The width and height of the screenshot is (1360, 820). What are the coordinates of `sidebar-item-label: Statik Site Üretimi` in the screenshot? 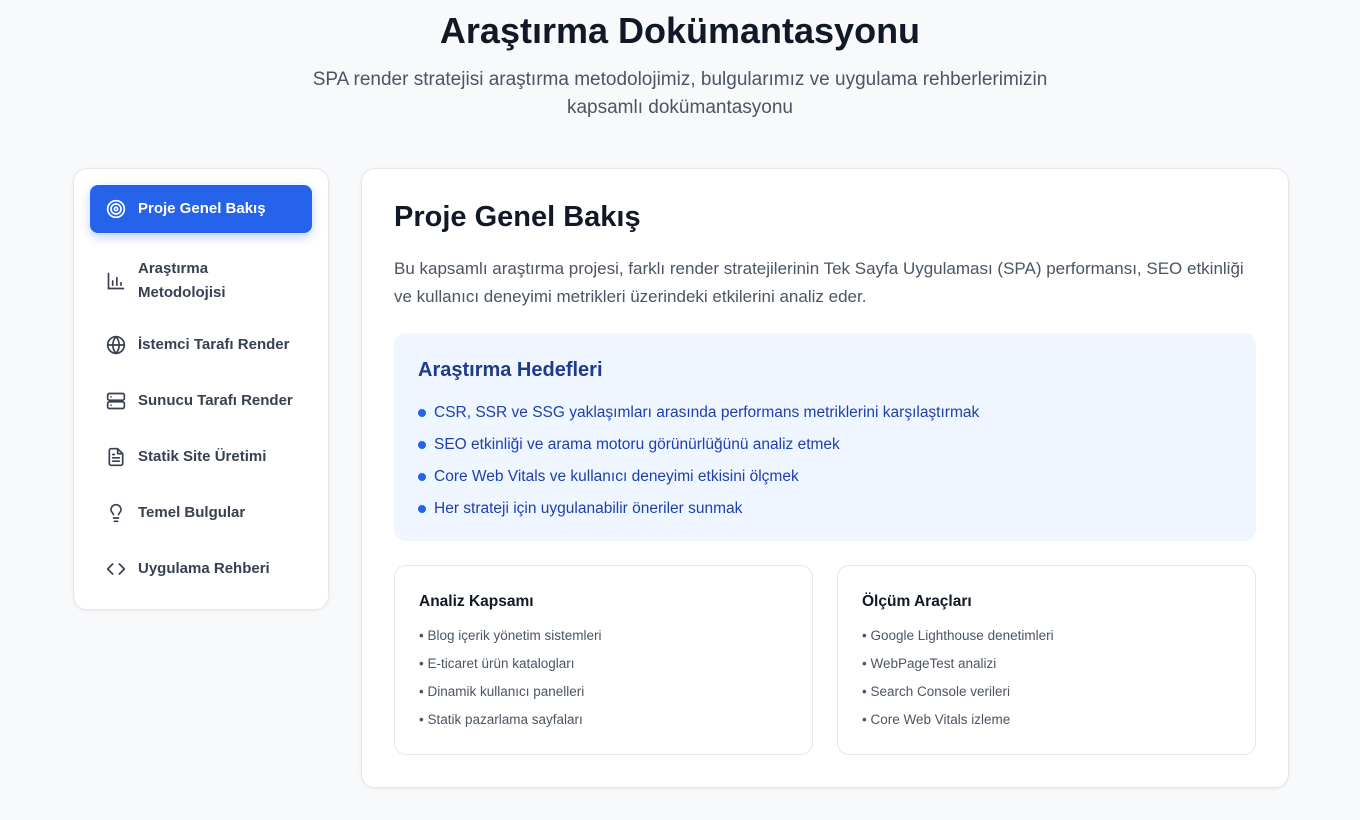 It's located at (202, 456).